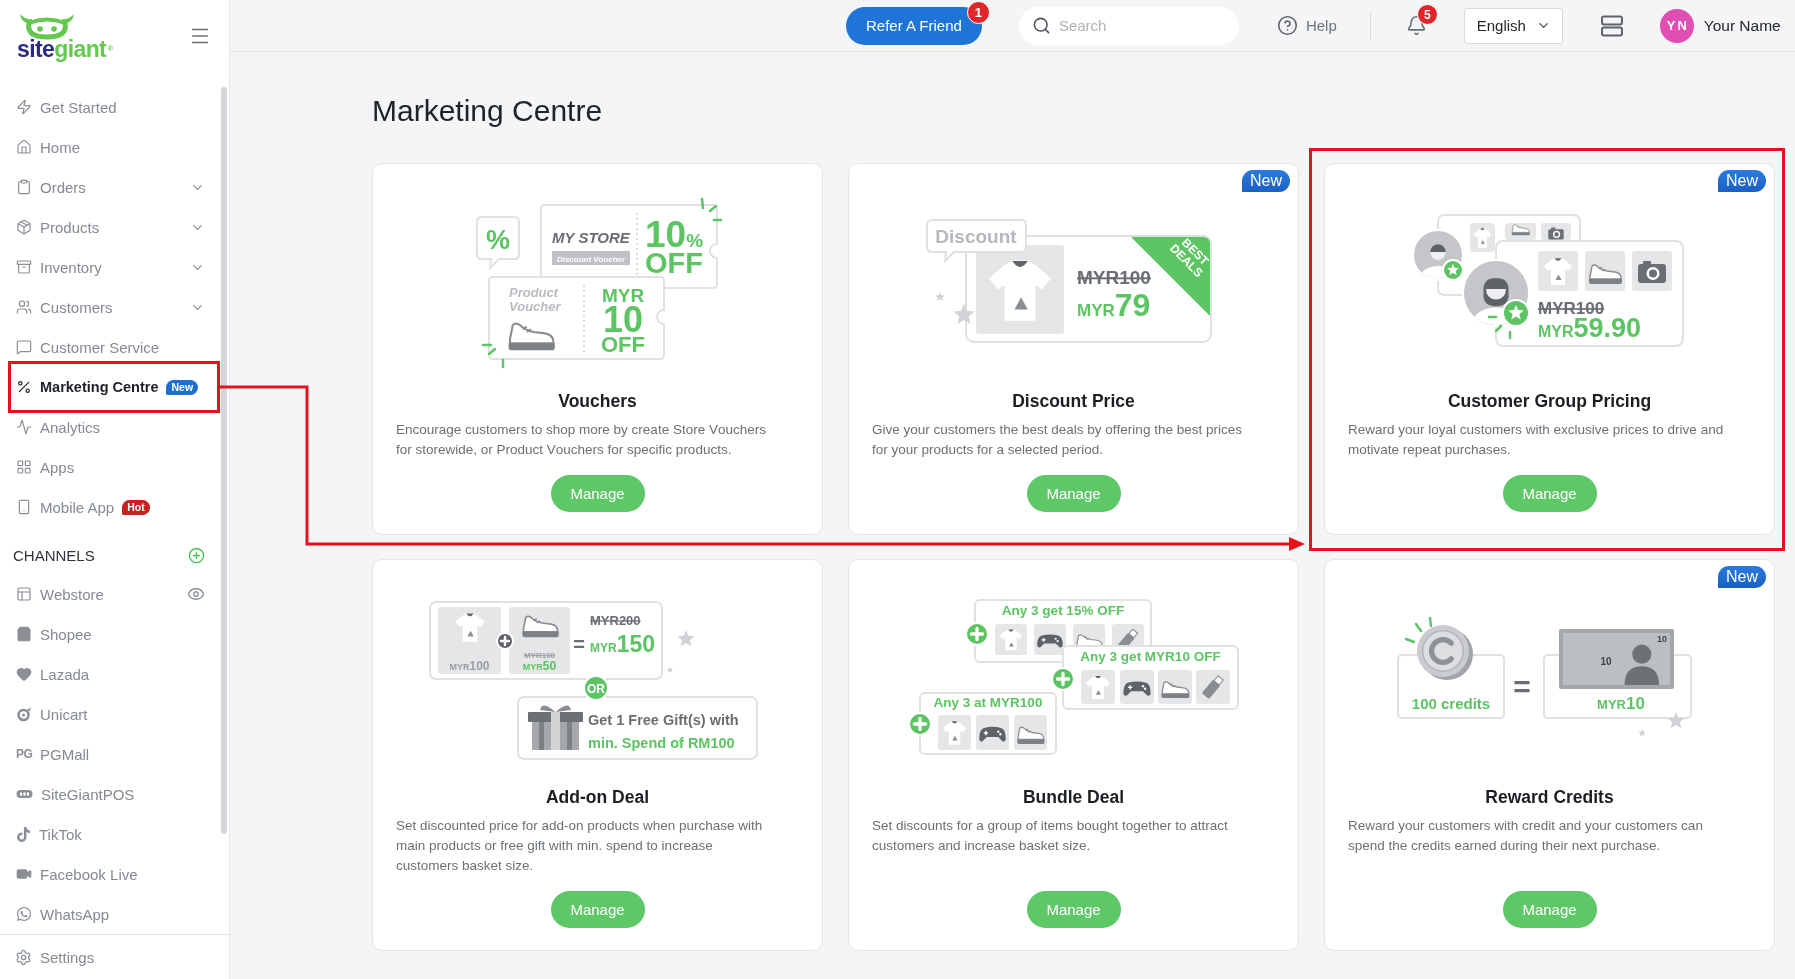 The image size is (1795, 979). Describe the element at coordinates (1114, 305) in the screenshot. I see `new-price: MYR79` at that location.